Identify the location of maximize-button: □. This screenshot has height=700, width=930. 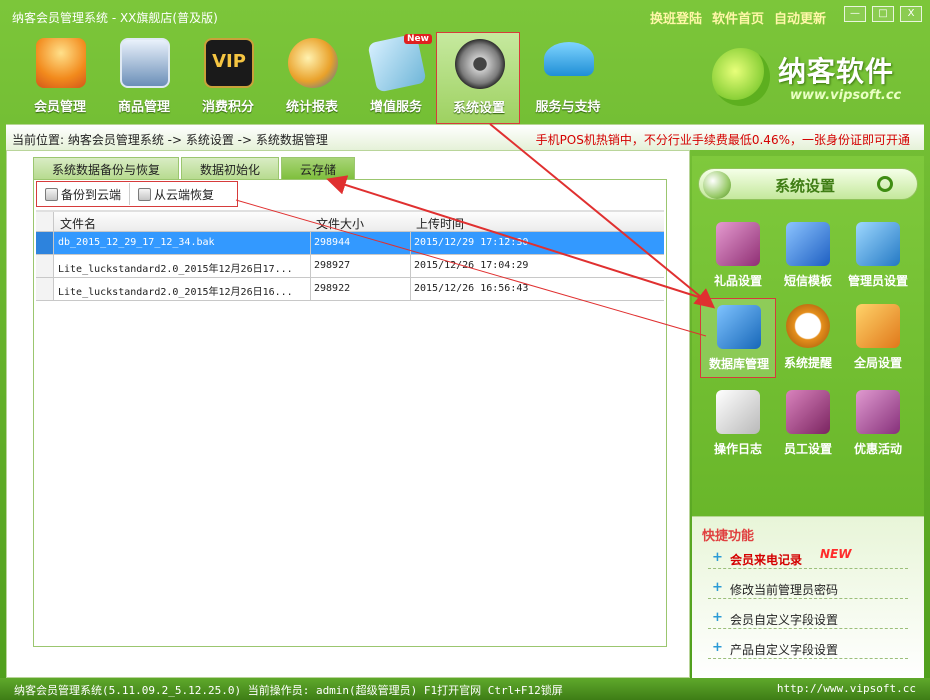
(883, 14).